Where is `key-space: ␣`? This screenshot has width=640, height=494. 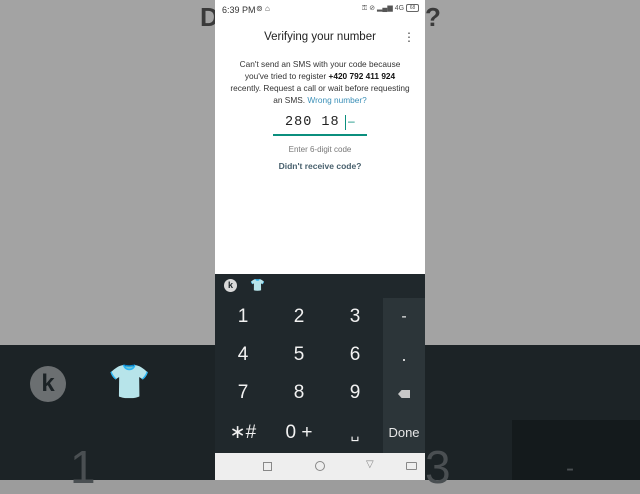
key-space: ␣ is located at coordinates (355, 433).